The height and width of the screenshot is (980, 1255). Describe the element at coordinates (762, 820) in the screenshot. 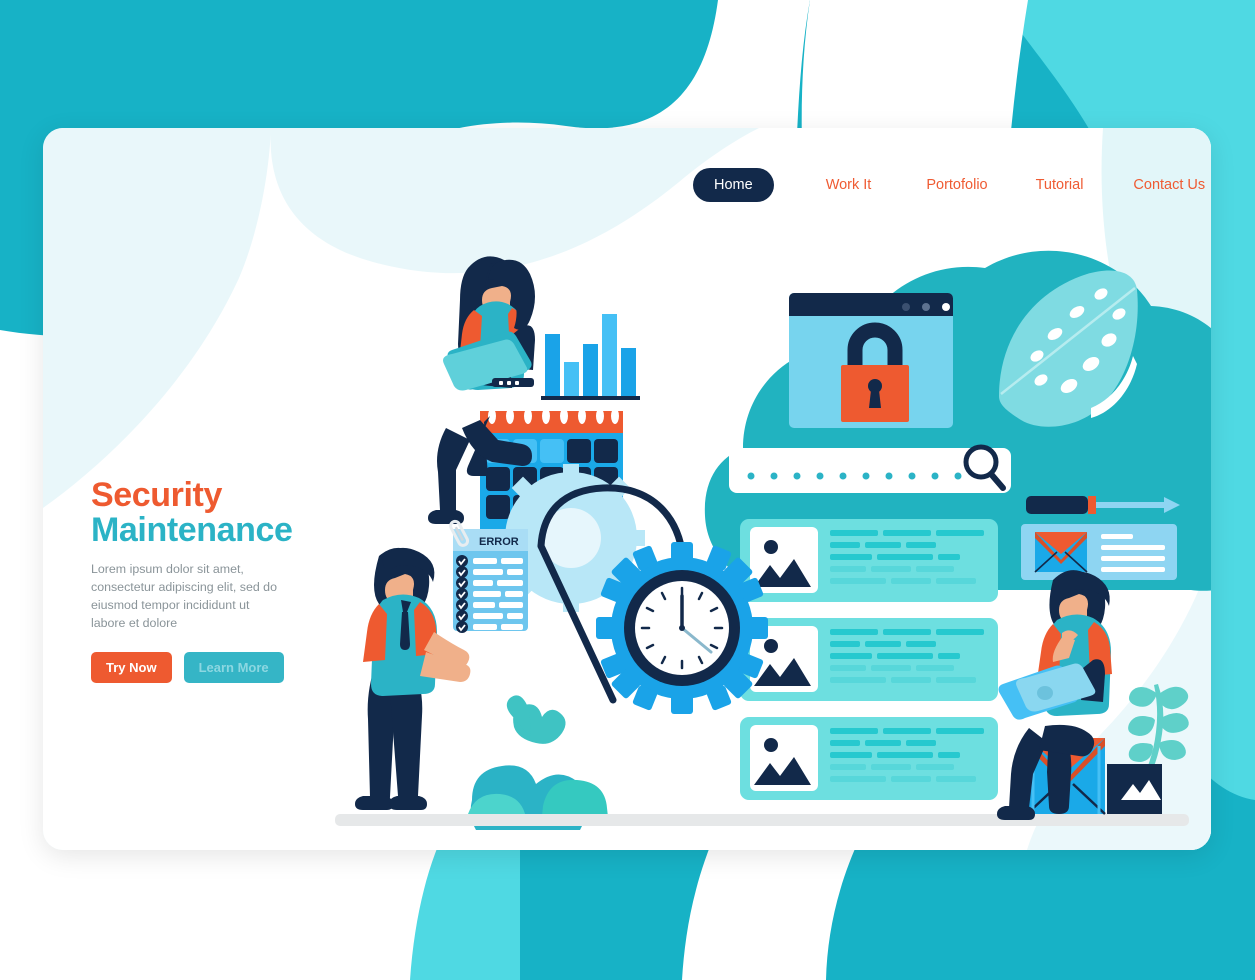

I see `ground-bar` at that location.